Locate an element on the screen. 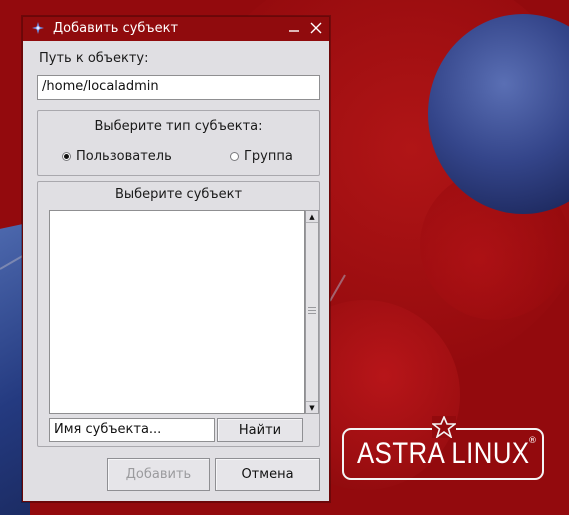  scroll-grip is located at coordinates (312, 311).